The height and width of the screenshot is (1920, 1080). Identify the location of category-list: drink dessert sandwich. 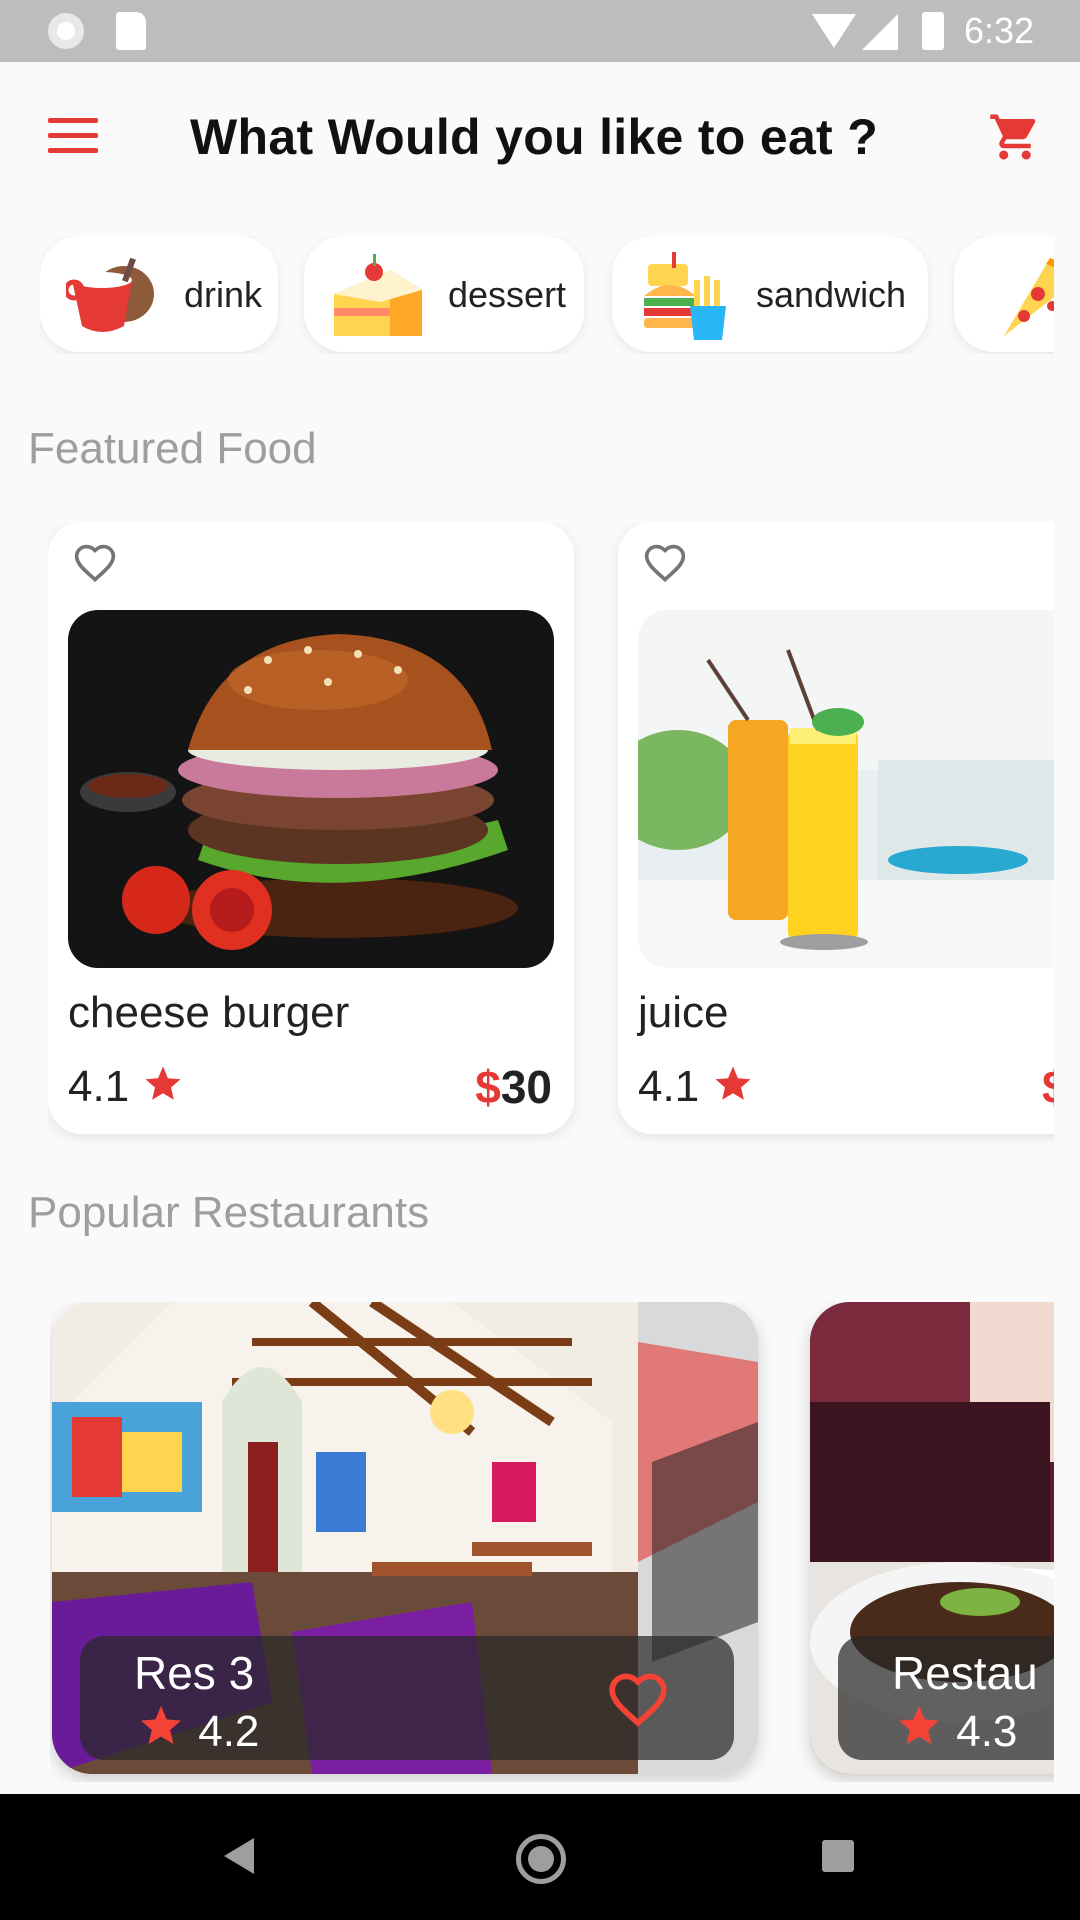
(547, 295).